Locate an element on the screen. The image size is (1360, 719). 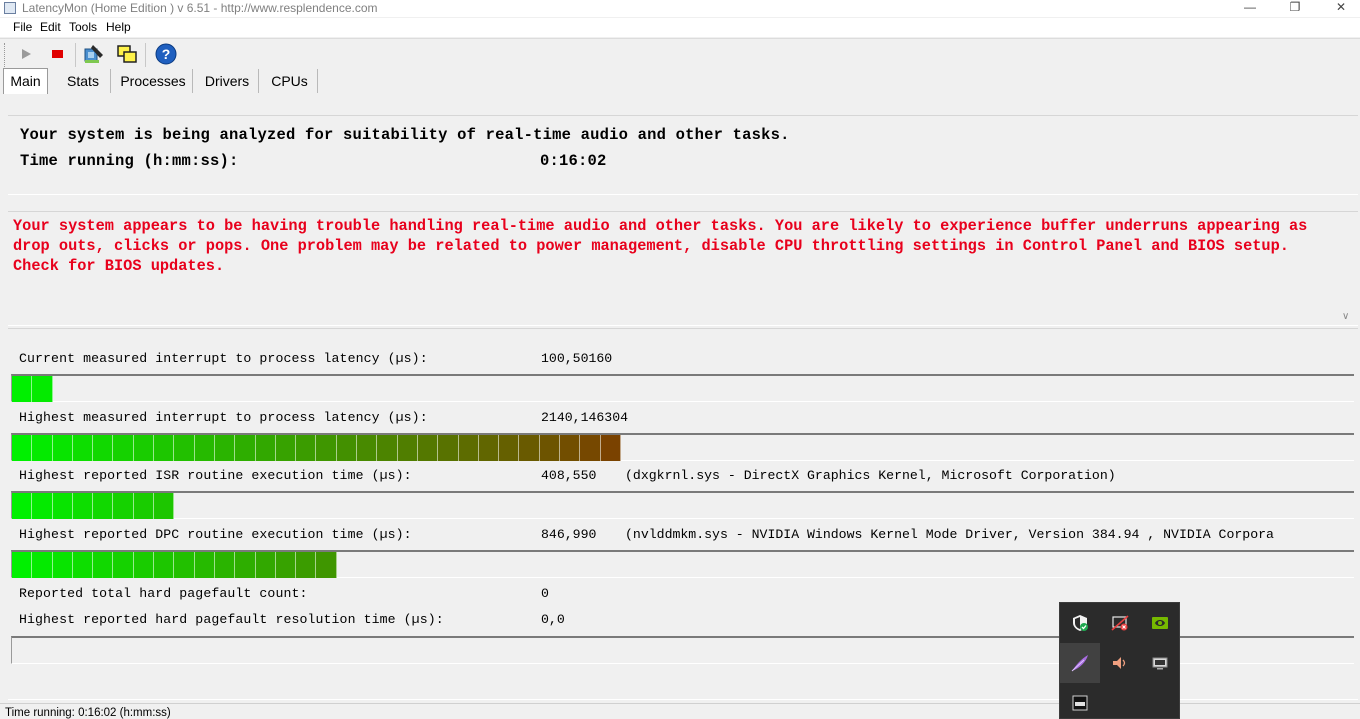
drivers-tool-button is located at coordinates (94, 54).